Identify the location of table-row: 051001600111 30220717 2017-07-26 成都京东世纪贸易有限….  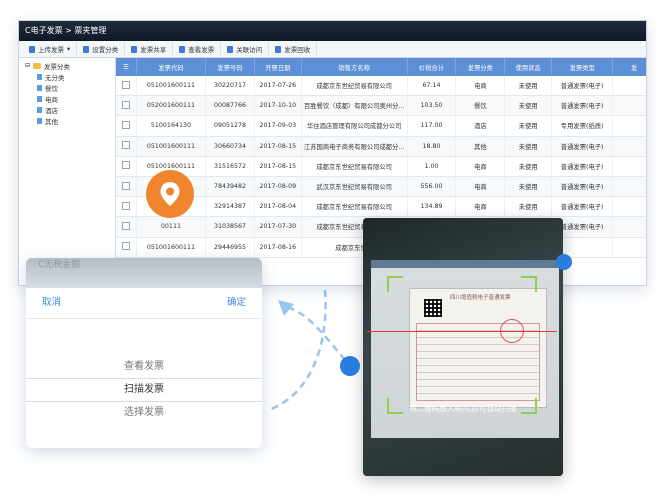
(381, 86).